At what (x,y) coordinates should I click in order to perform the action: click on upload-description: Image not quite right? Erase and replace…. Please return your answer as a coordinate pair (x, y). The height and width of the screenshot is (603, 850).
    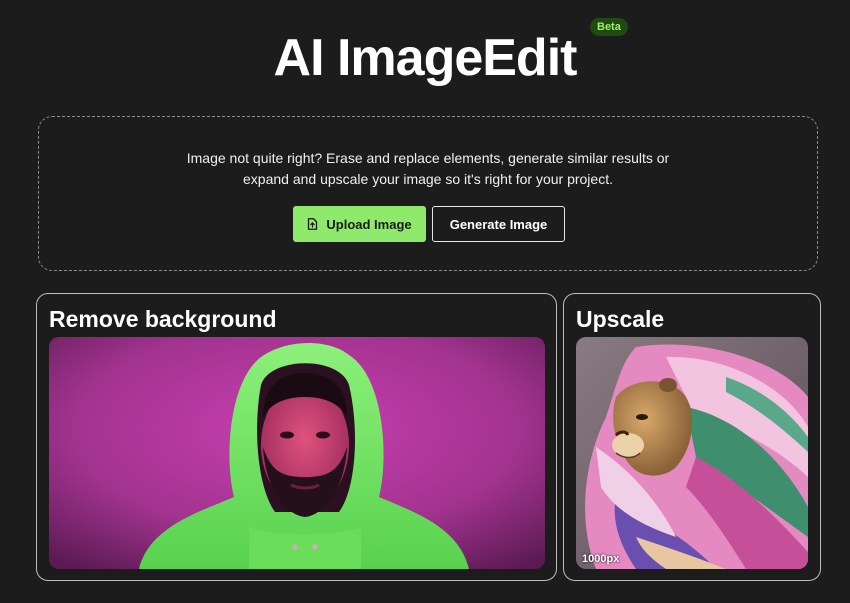
    Looking at the image, I should click on (428, 169).